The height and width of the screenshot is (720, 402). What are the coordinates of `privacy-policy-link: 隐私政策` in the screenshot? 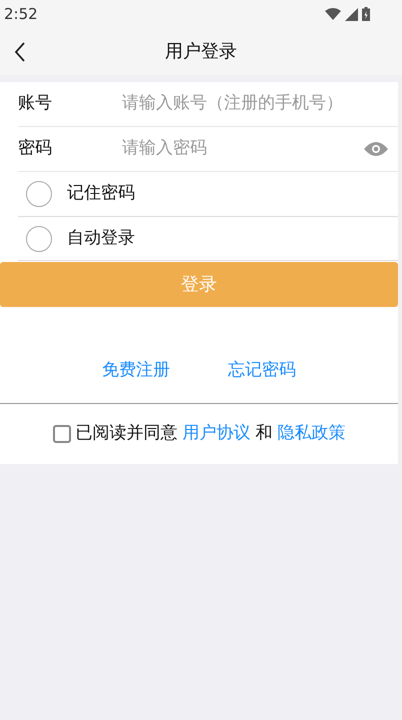 It's located at (312, 434).